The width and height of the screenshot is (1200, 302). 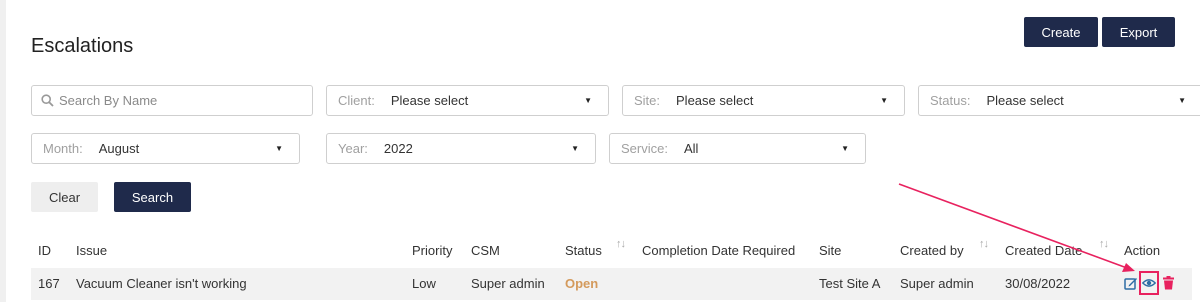 I want to click on column-header-id: ID, so click(x=44, y=250).